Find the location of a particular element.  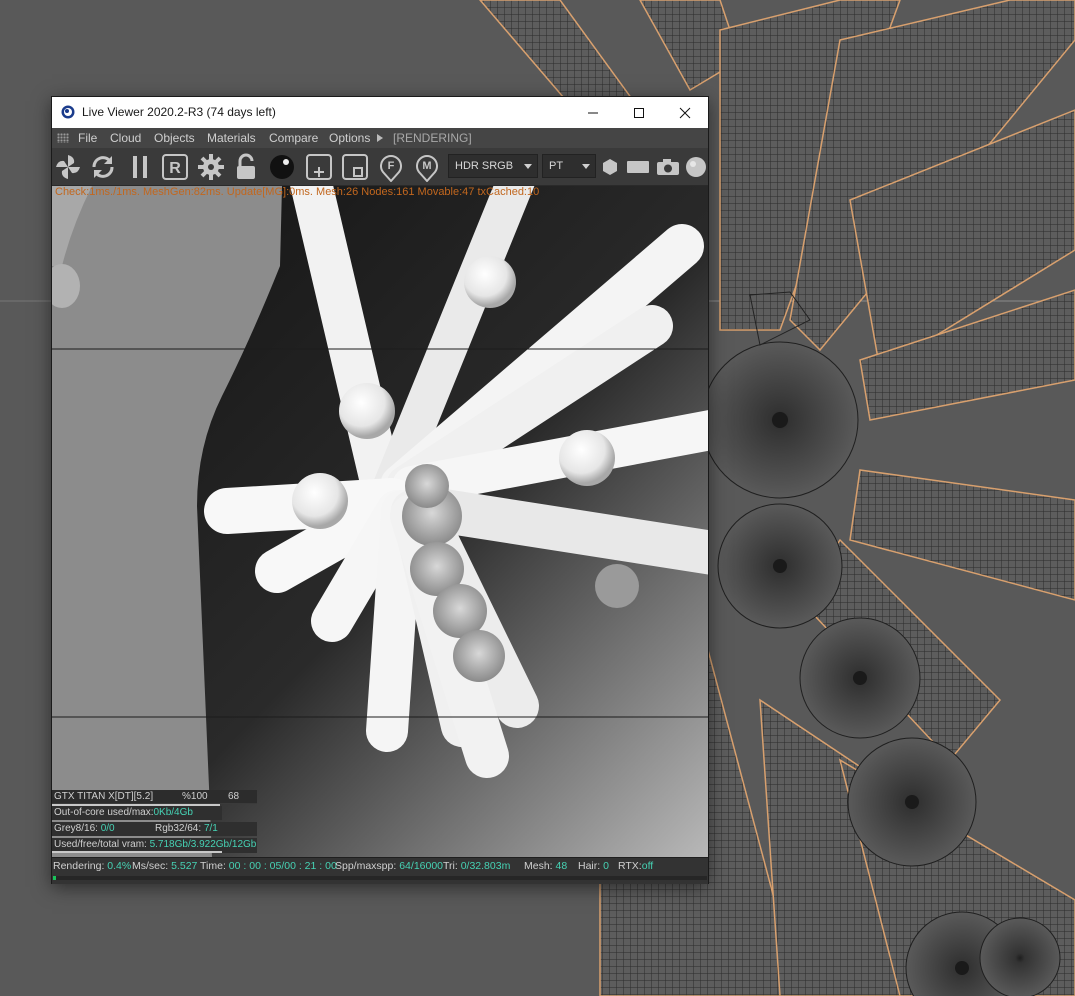

frame-icon is located at coordinates (355, 167).